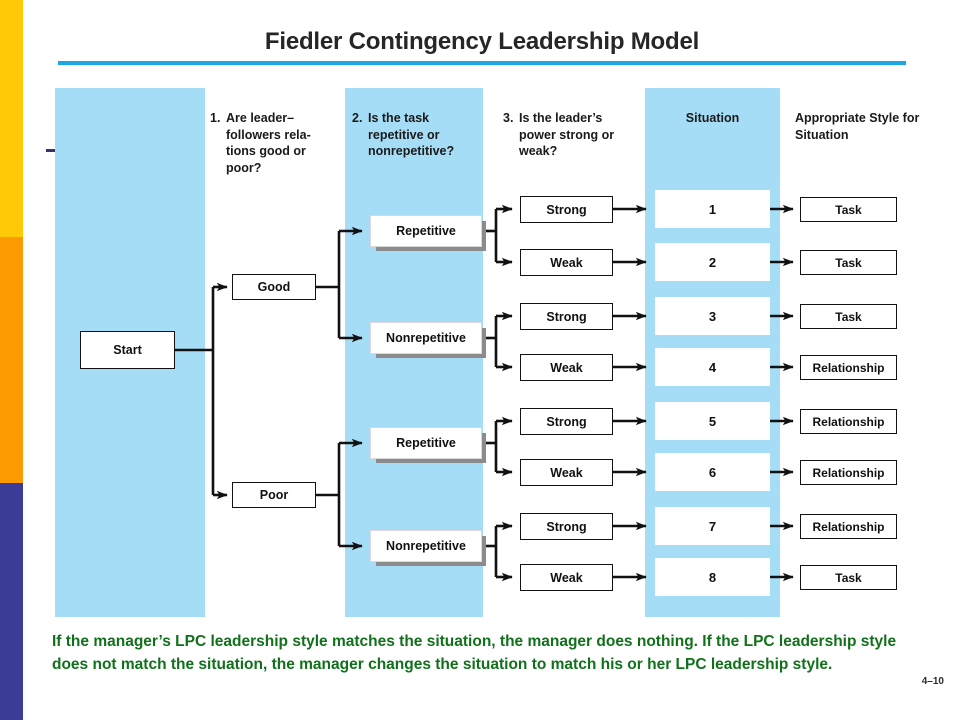  Describe the element at coordinates (848, 316) in the screenshot. I see `node-style-3: Task` at that location.